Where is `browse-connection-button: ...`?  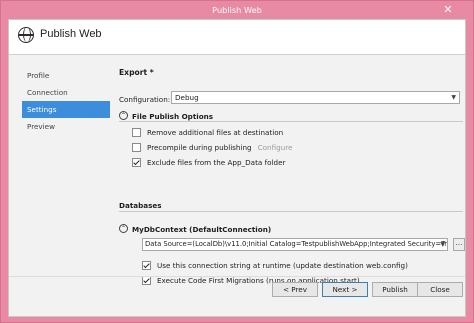 browse-connection-button: ... is located at coordinates (459, 244).